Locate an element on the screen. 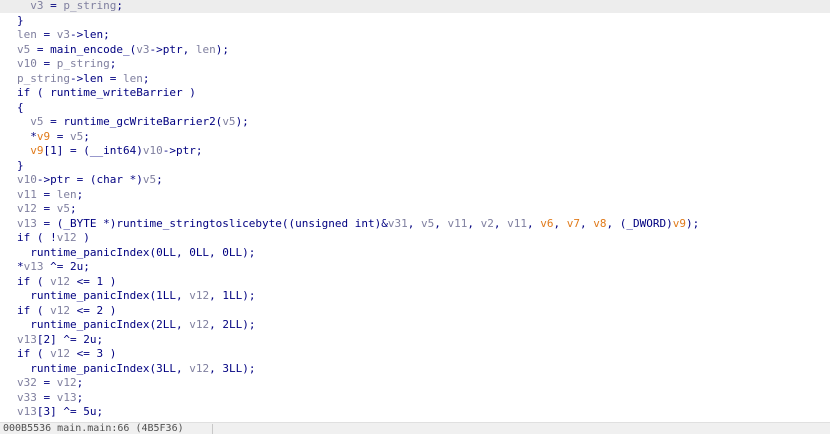 This screenshot has width=830, height=434. code-line: v10 = p_string; is located at coordinates (66, 64).